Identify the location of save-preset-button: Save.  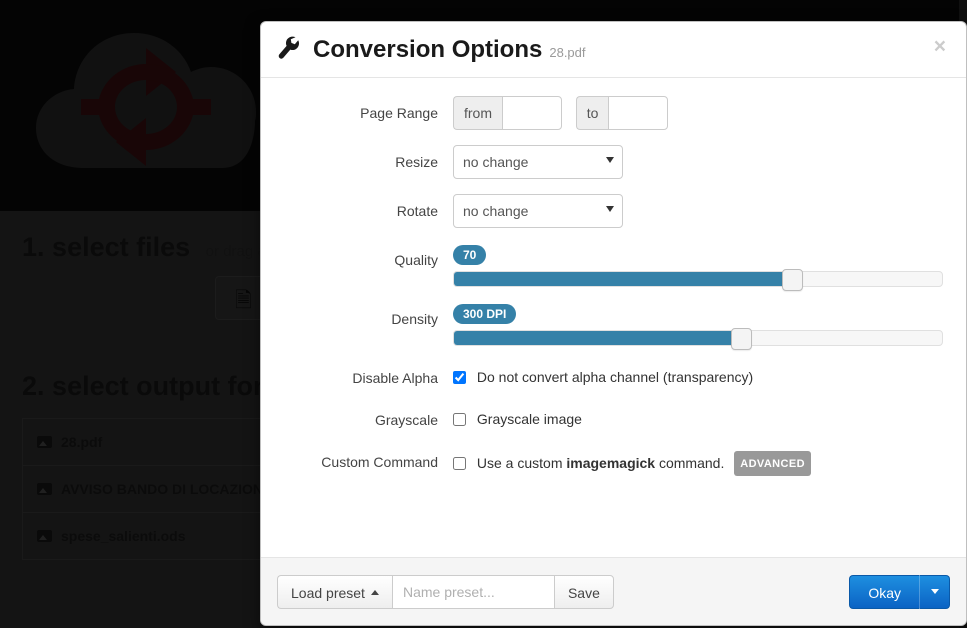
(583, 591).